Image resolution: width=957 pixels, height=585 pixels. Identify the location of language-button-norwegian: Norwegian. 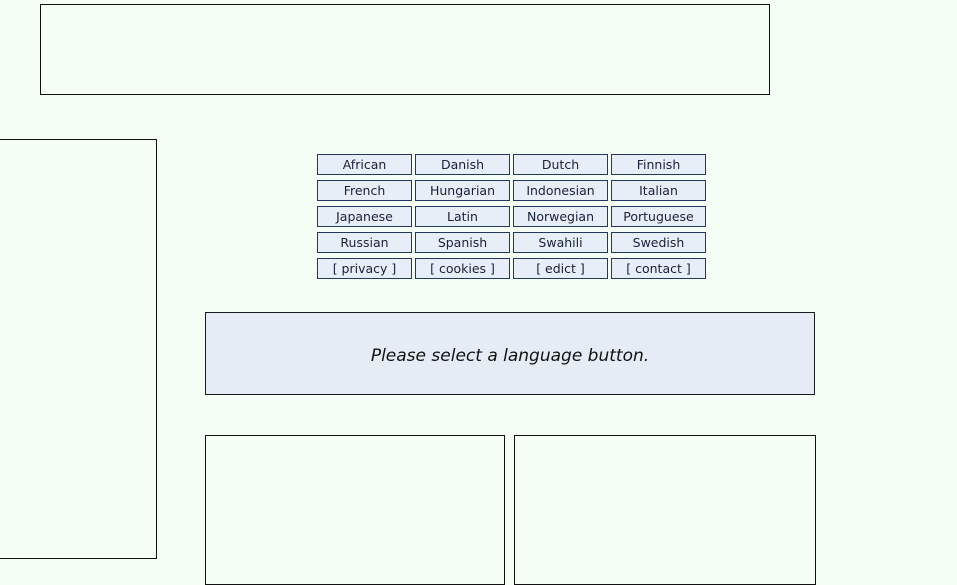
(560, 216).